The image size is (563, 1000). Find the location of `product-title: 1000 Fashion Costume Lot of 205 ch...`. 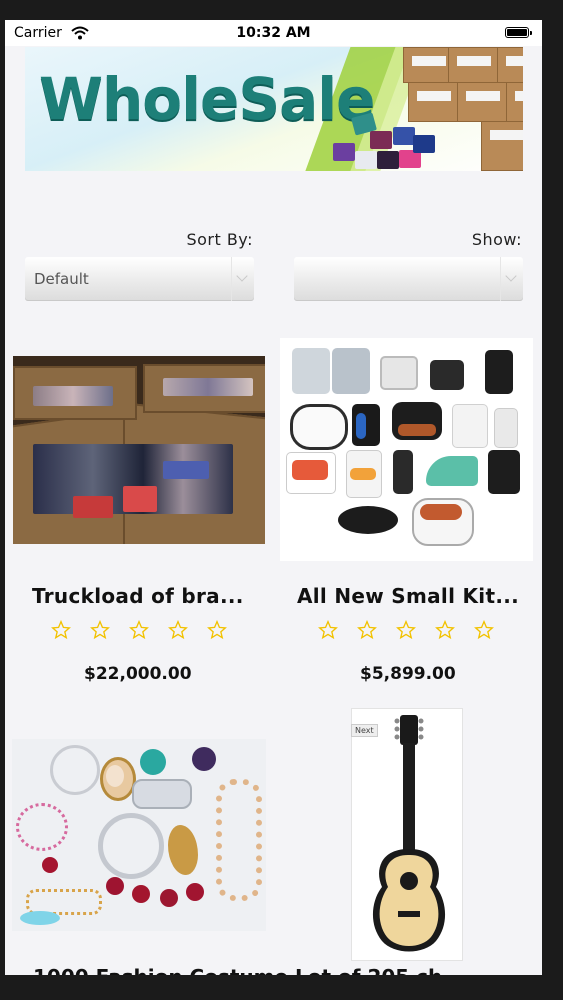

product-title: 1000 Fashion Costume Lot of 205 ch... is located at coordinates (249, 970).